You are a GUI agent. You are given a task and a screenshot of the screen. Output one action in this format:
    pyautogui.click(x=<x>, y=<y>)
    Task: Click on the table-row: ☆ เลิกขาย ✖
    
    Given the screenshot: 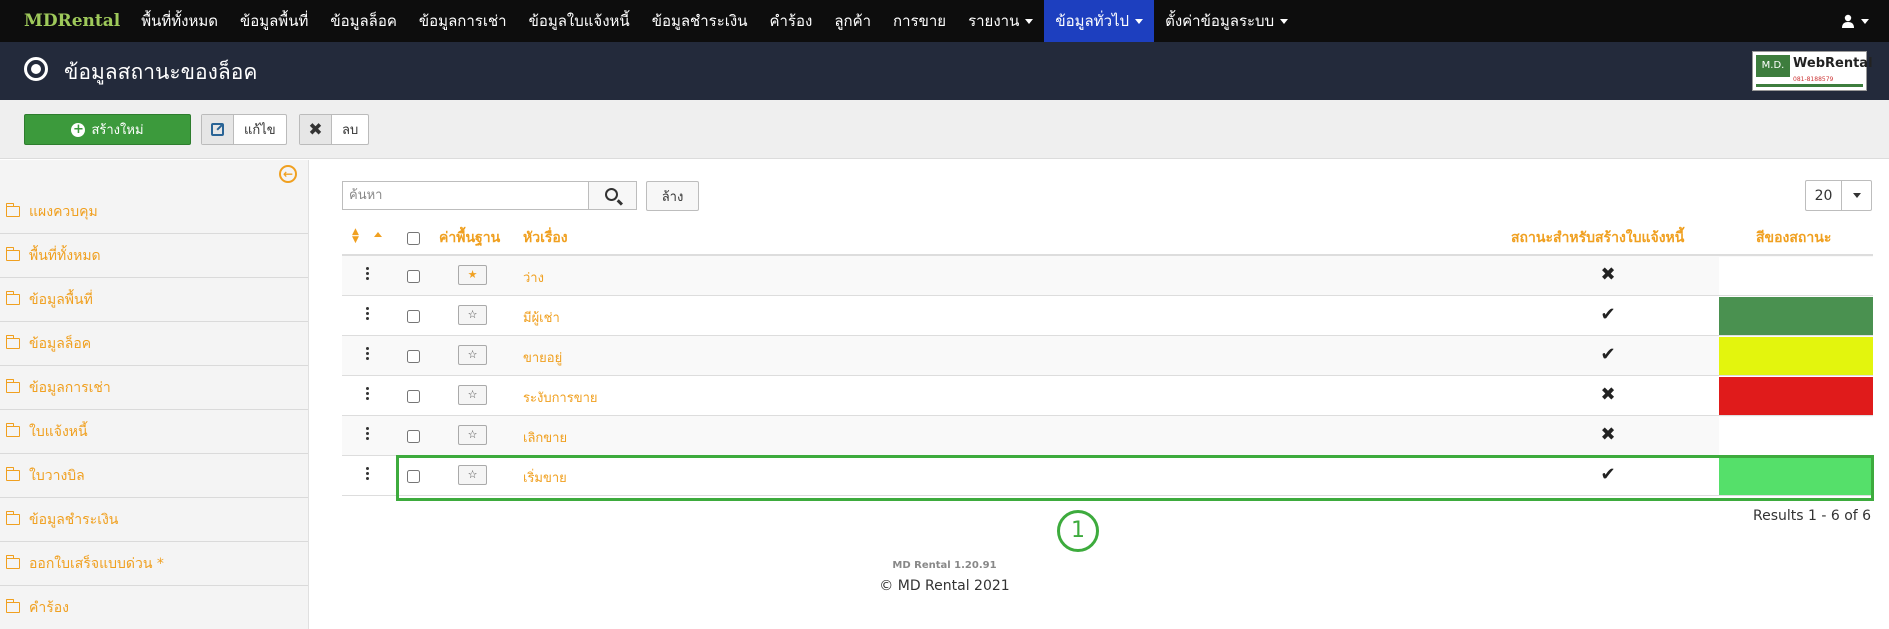 What is the action you would take?
    pyautogui.click(x=1107, y=436)
    